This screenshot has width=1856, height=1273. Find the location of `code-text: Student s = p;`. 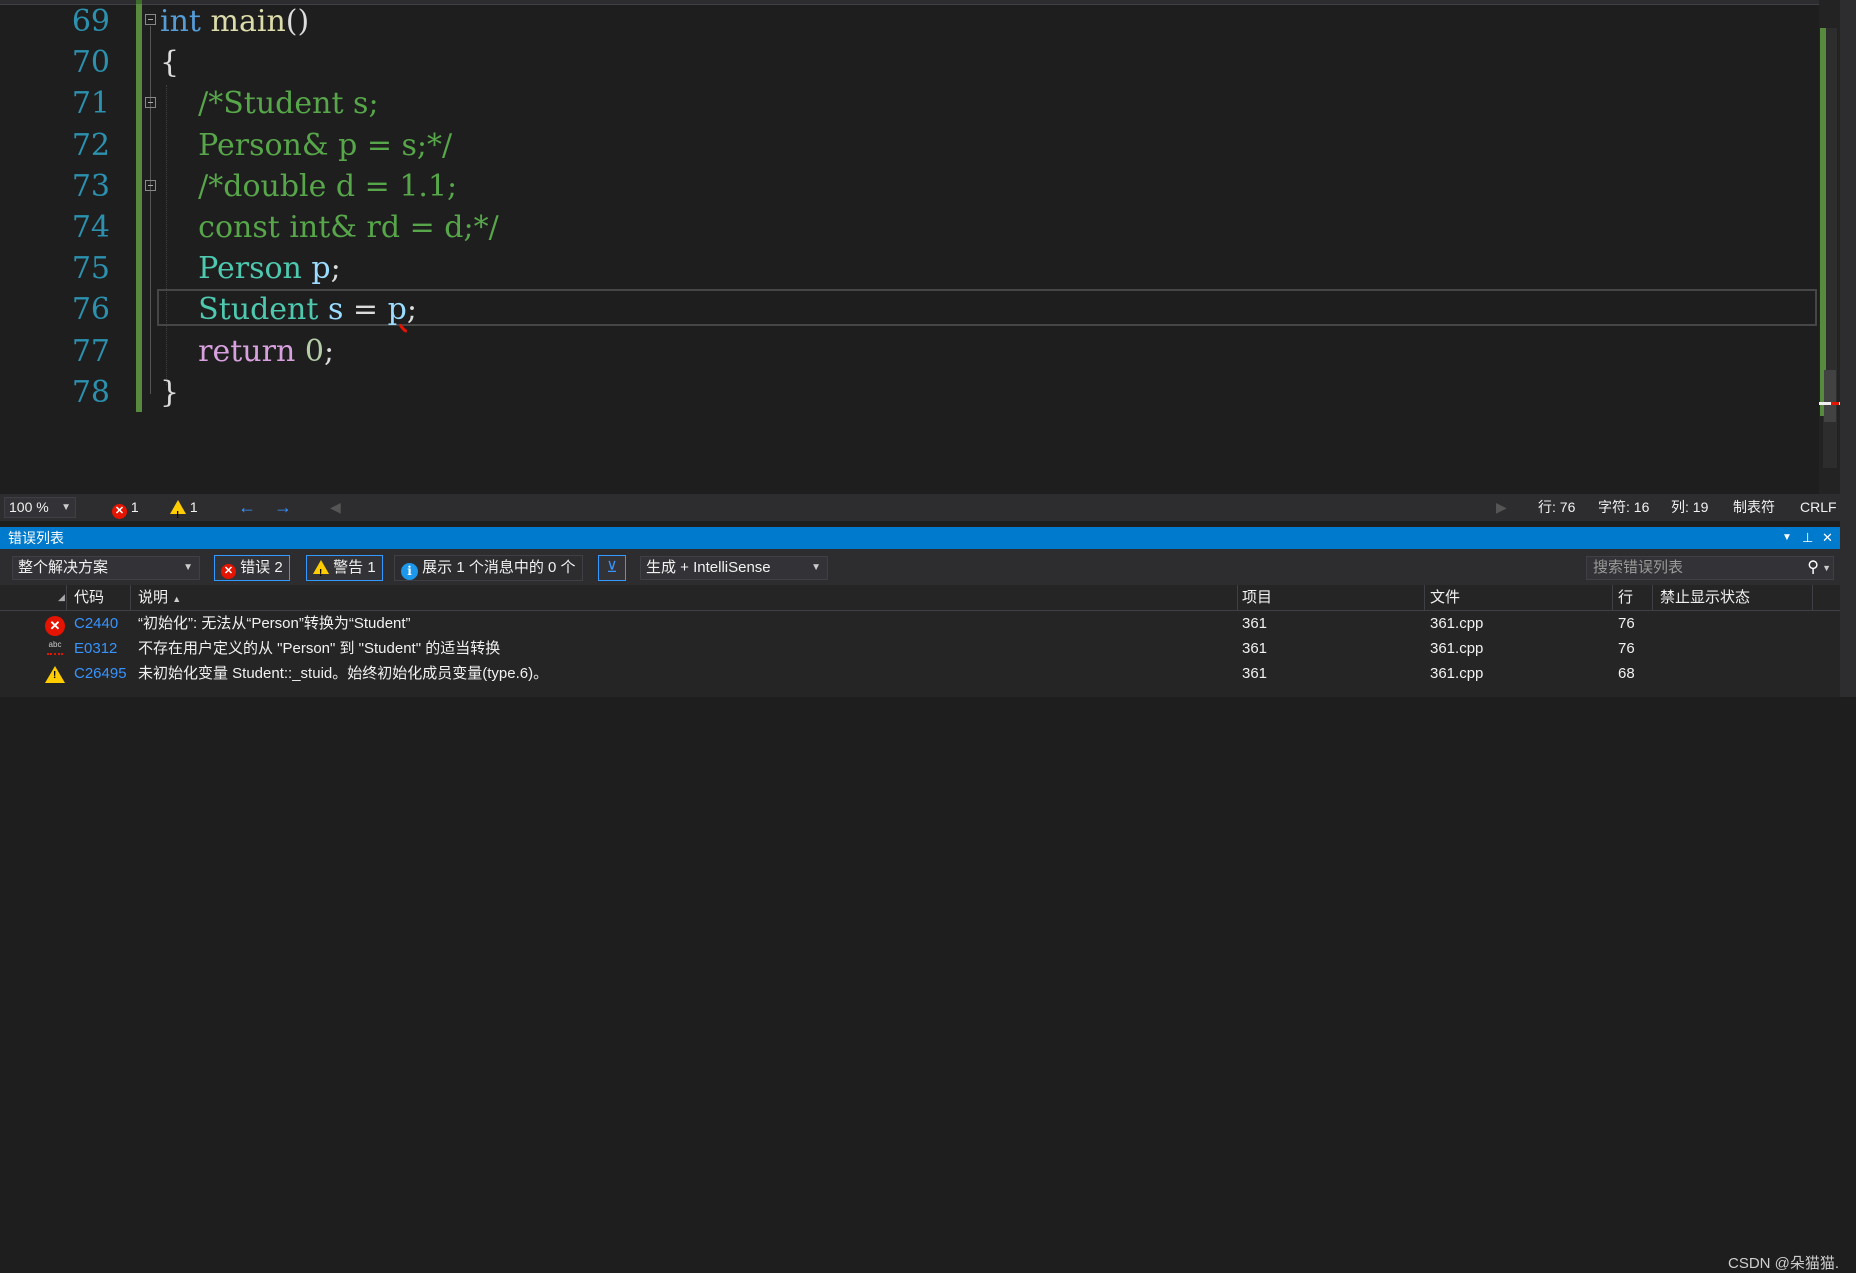

code-text: Student s = p; is located at coordinates (288, 309).